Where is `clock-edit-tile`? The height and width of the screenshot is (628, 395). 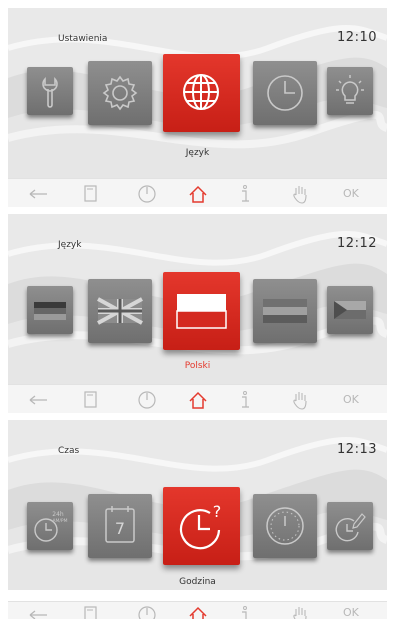 clock-edit-tile is located at coordinates (350, 526).